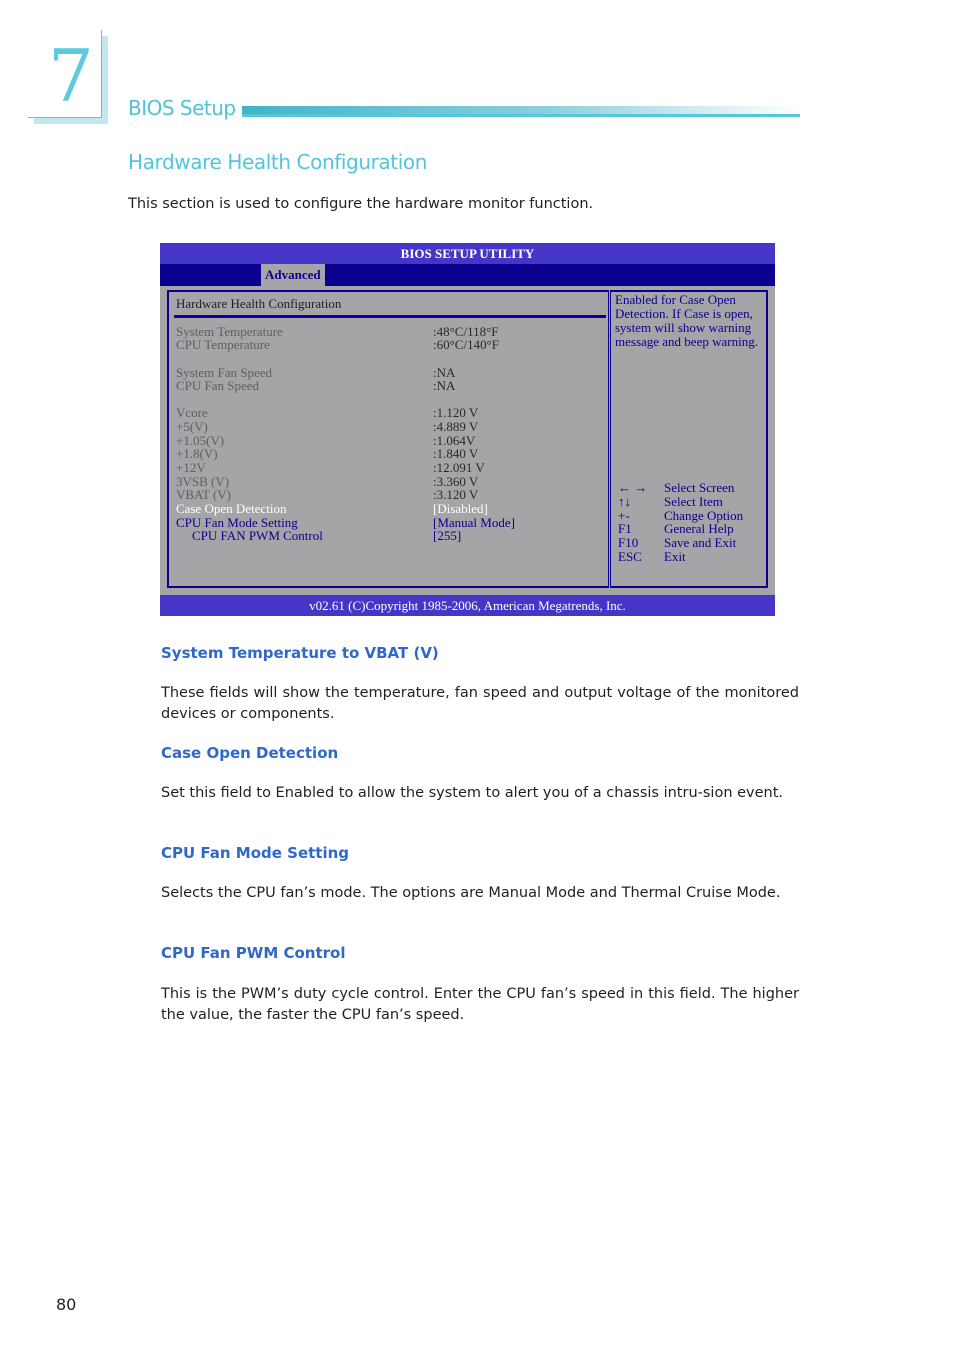 Image resolution: width=954 pixels, height=1354 pixels. What do you see at coordinates (386, 482) in the screenshot?
I see `row-3vsb: 3VSB (V) :3.360 V` at bounding box center [386, 482].